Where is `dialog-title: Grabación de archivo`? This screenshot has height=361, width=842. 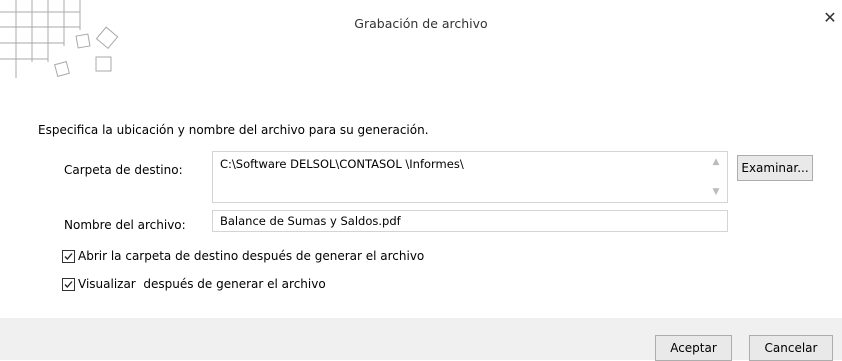
dialog-title: Grabación de archivo is located at coordinates (421, 23).